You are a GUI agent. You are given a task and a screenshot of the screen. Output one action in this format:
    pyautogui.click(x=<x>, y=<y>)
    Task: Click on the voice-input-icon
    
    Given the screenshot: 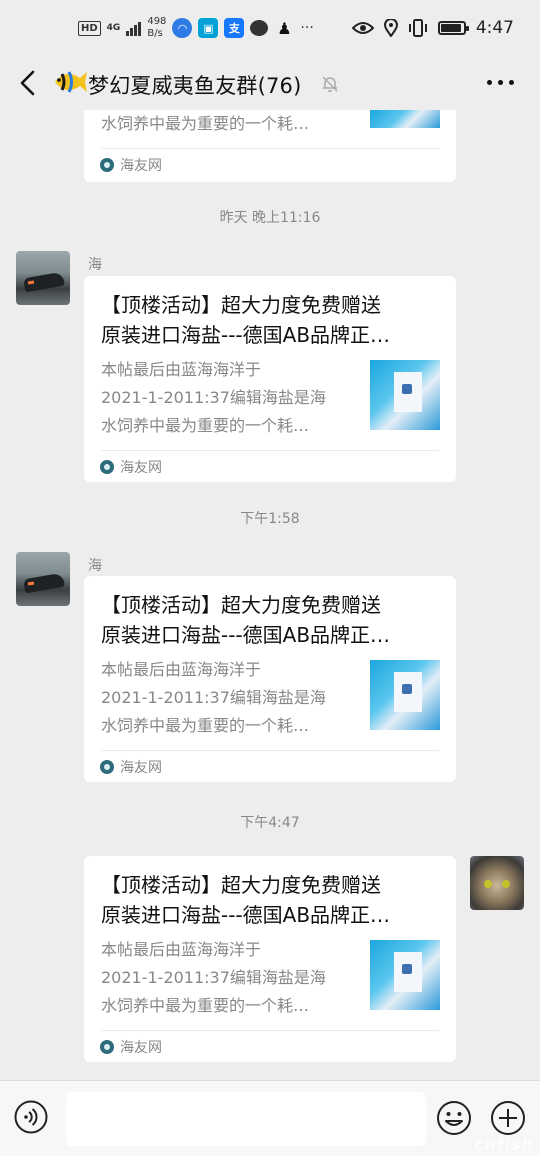 What is the action you would take?
    pyautogui.click(x=31, y=1117)
    